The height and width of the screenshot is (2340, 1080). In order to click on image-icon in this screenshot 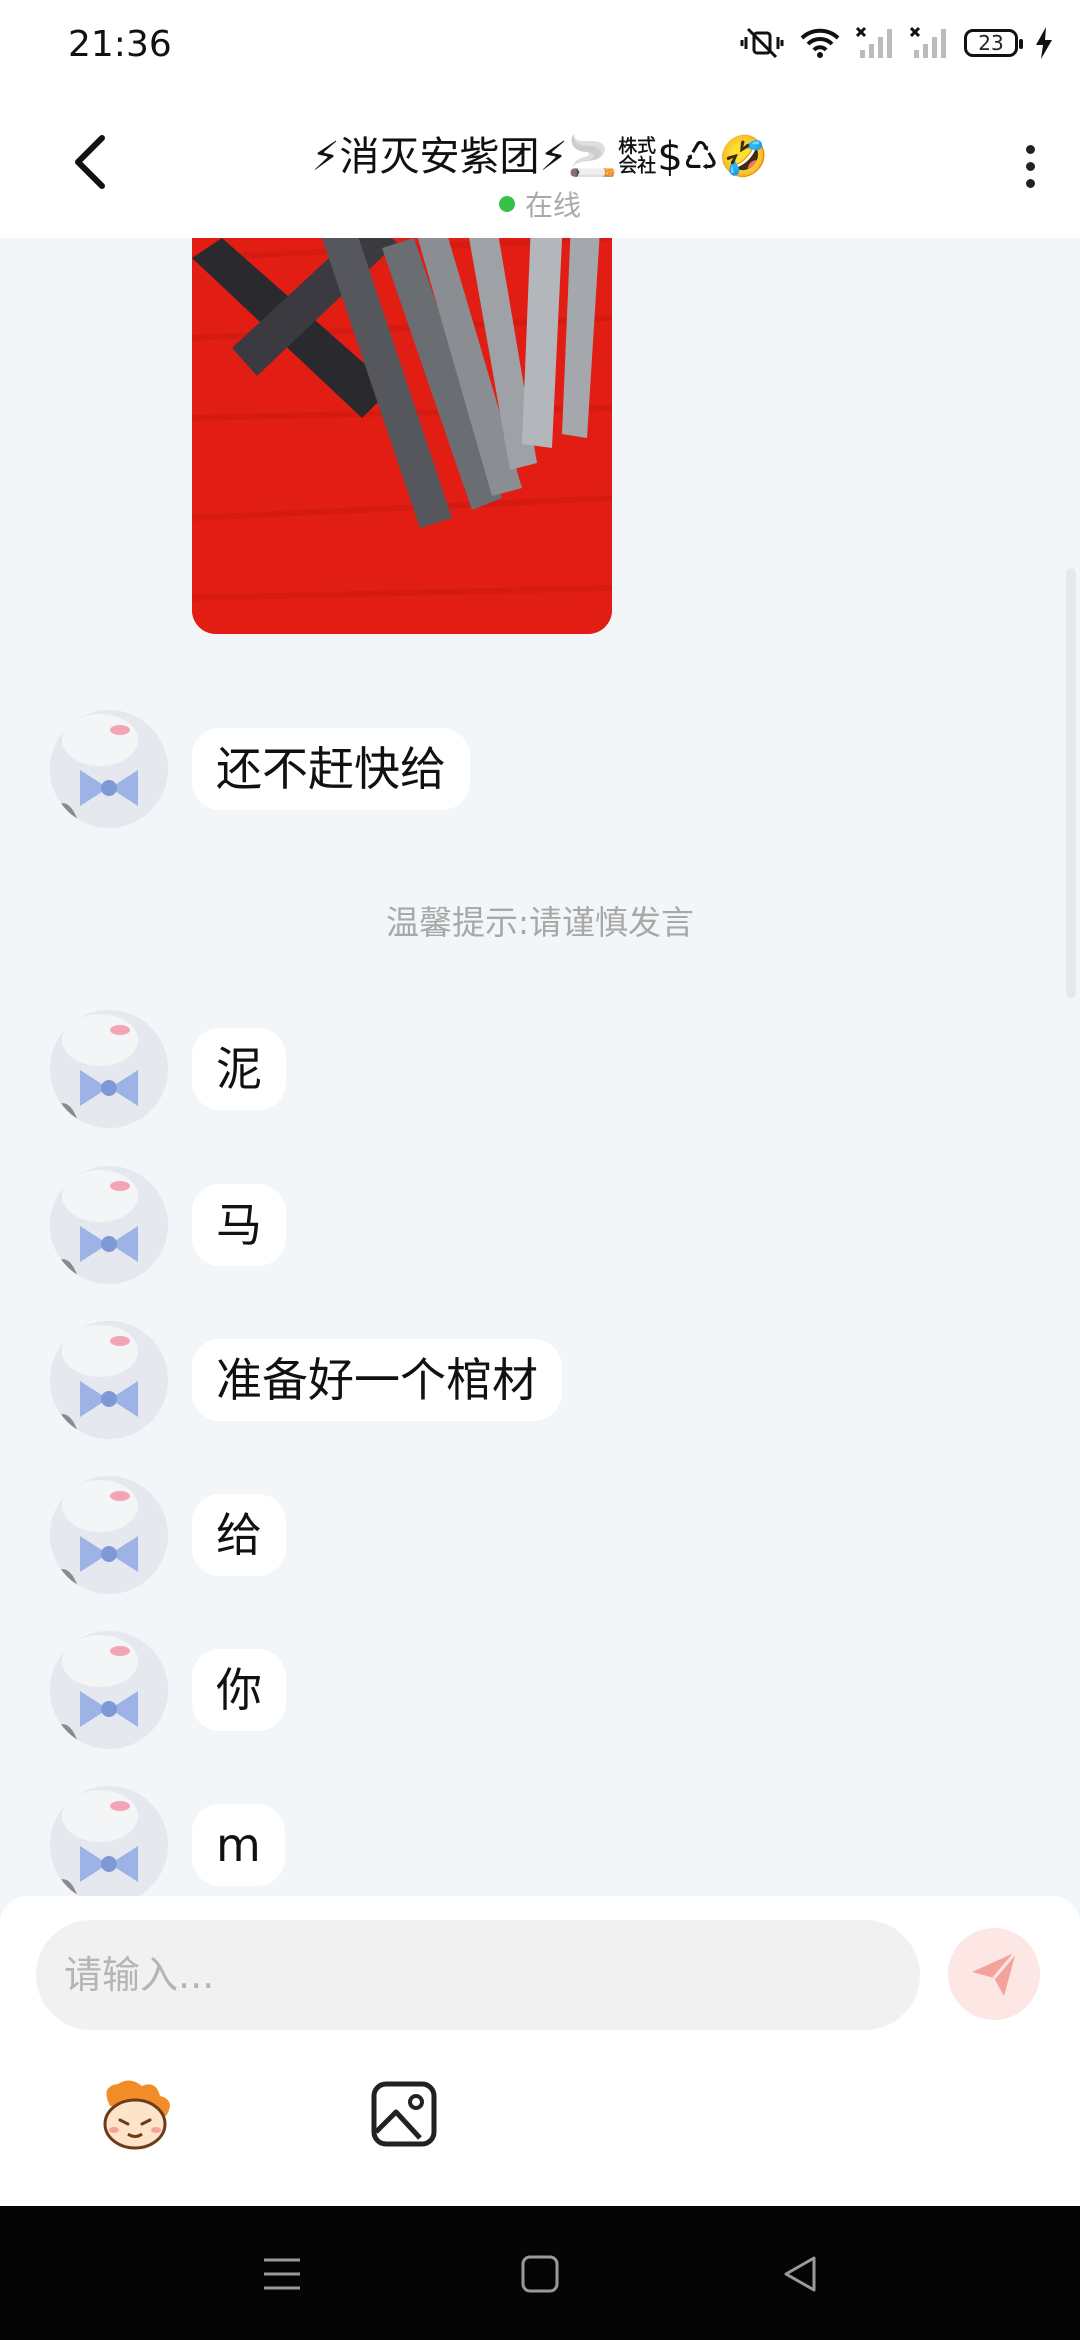, I will do `click(404, 2114)`.